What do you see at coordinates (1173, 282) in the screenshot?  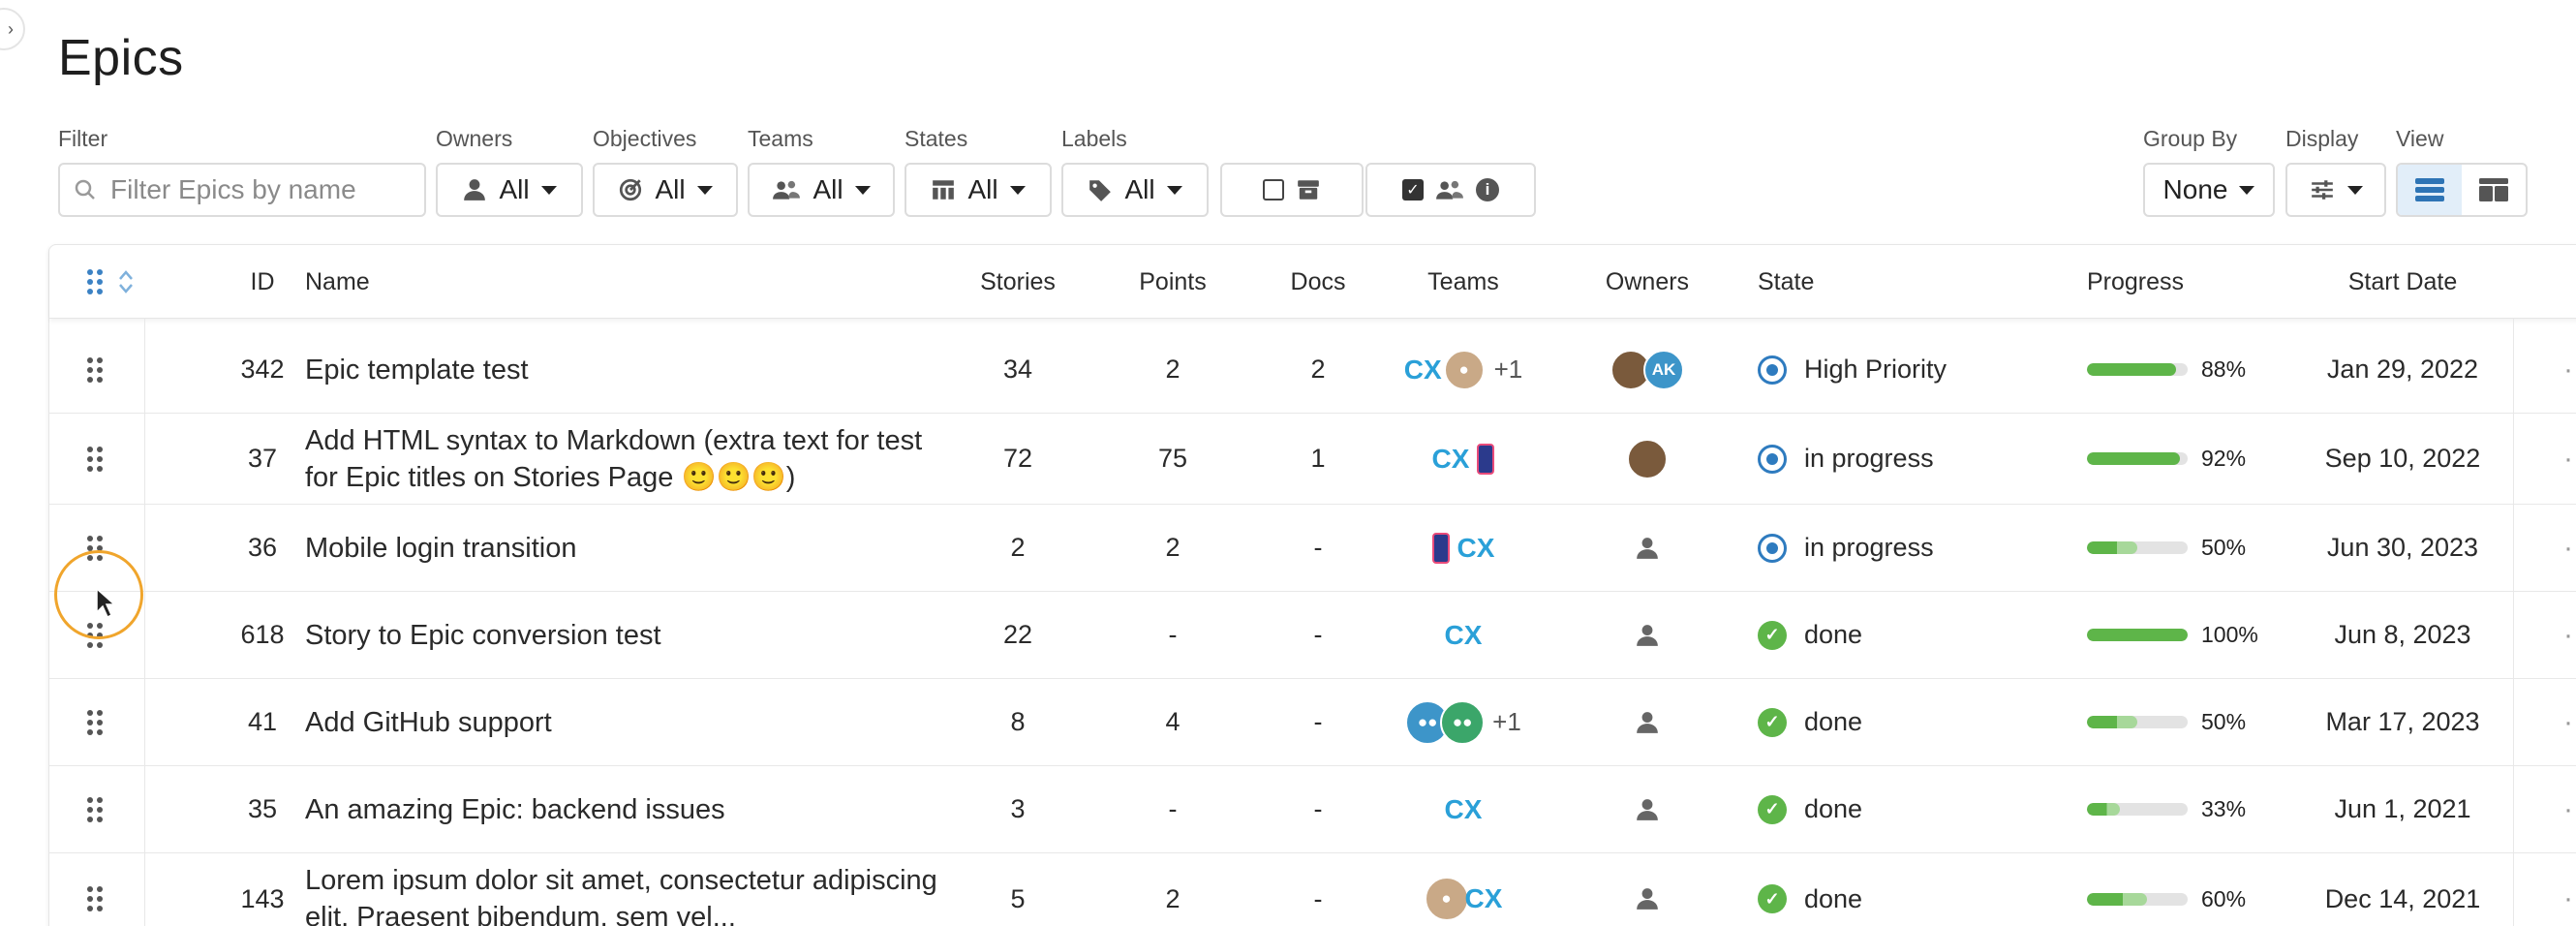 I see `column-header-points: Points` at bounding box center [1173, 282].